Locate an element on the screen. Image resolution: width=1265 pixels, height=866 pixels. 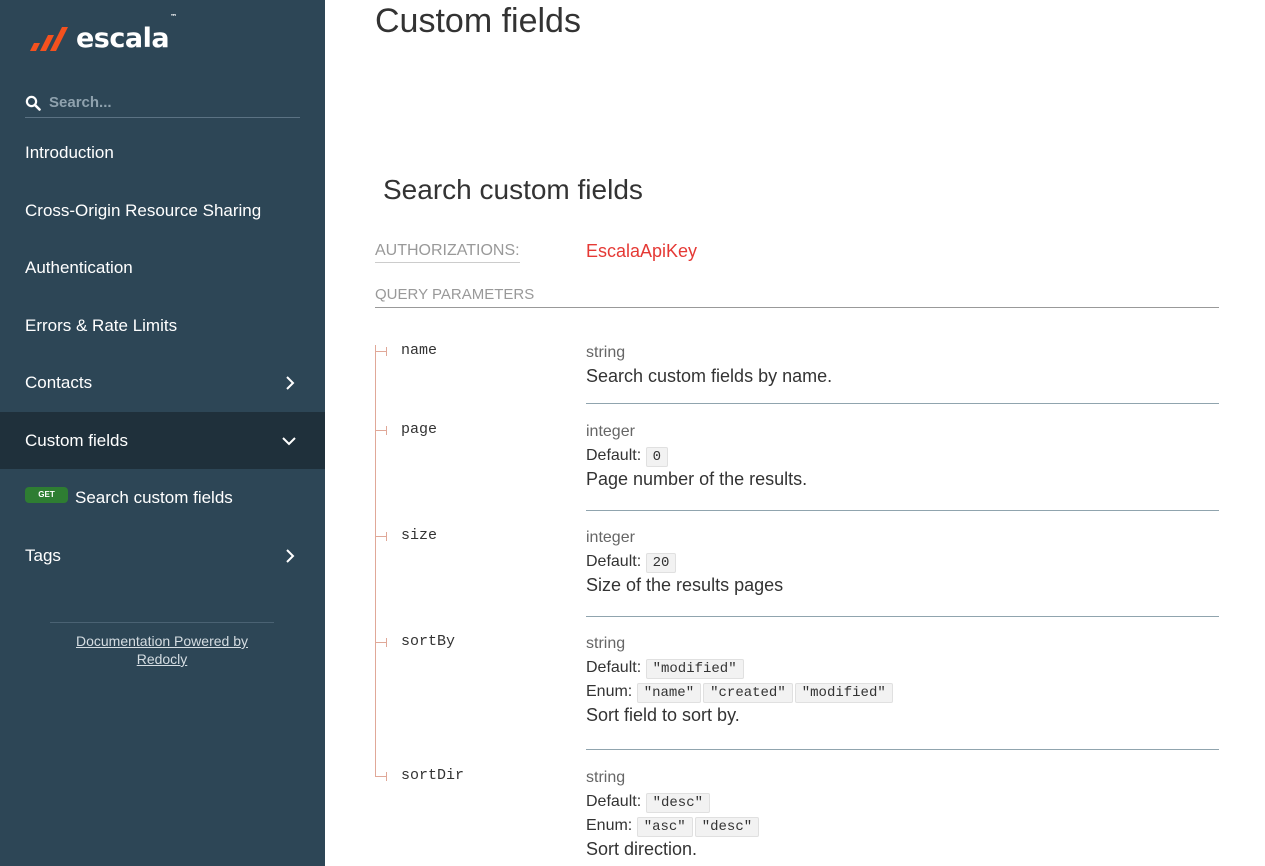
param-enum-row: Enum: "asc" "desc" is located at coordinates (902, 827).